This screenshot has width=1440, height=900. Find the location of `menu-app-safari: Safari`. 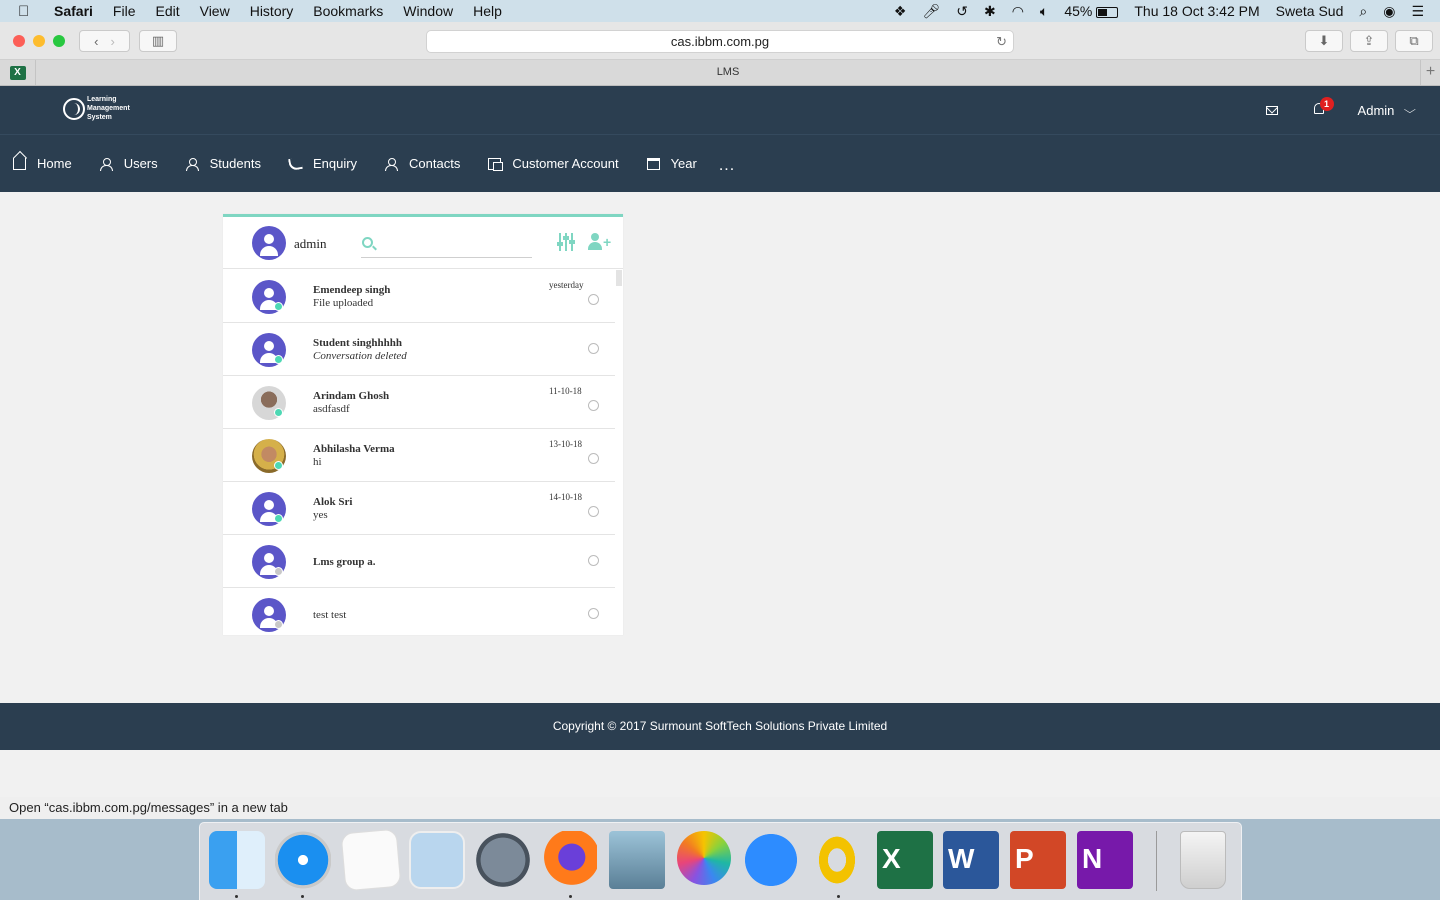

menu-app-safari: Safari is located at coordinates (73, 11).